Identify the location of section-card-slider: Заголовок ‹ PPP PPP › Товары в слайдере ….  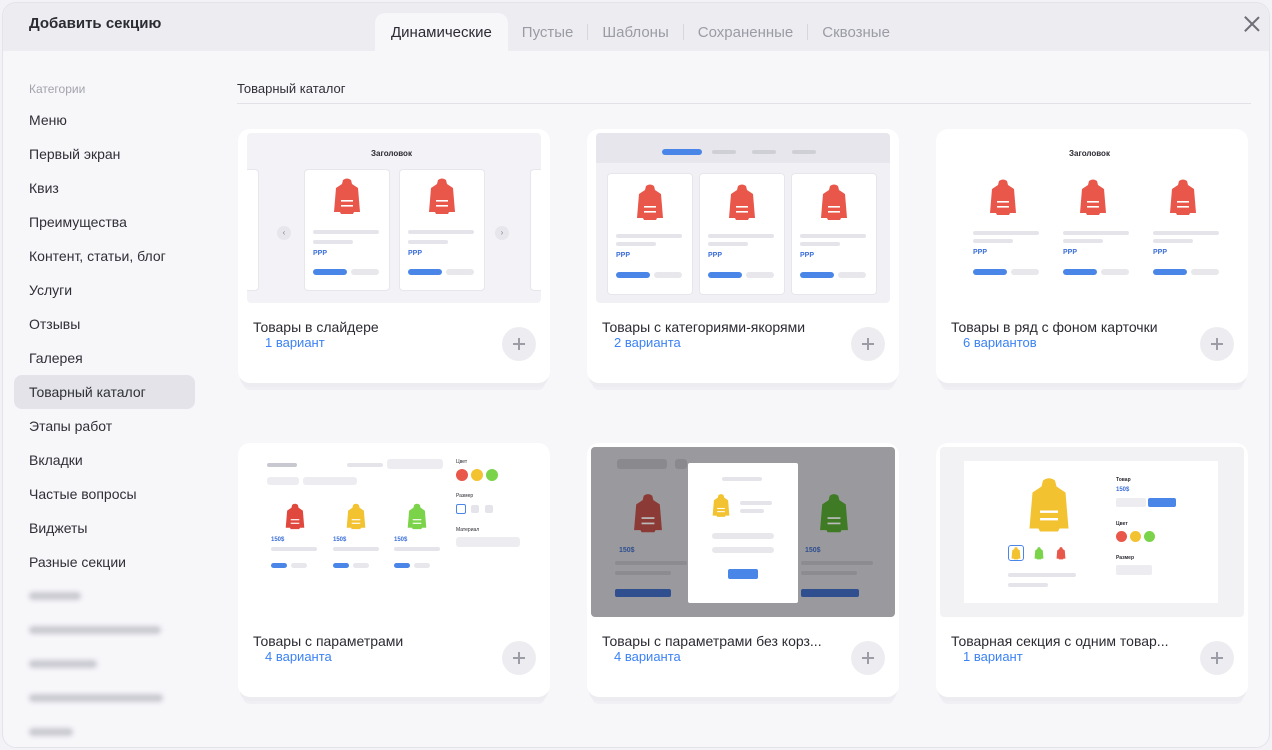
(394, 256).